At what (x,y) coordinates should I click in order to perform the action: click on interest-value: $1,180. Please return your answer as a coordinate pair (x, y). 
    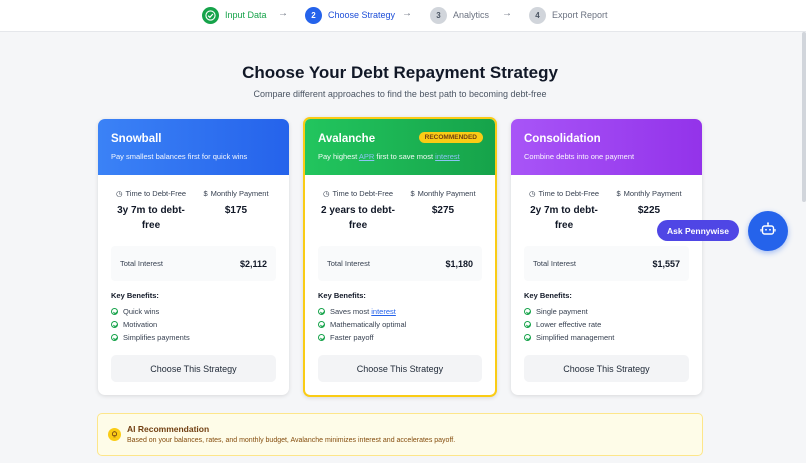
    Looking at the image, I should click on (459, 263).